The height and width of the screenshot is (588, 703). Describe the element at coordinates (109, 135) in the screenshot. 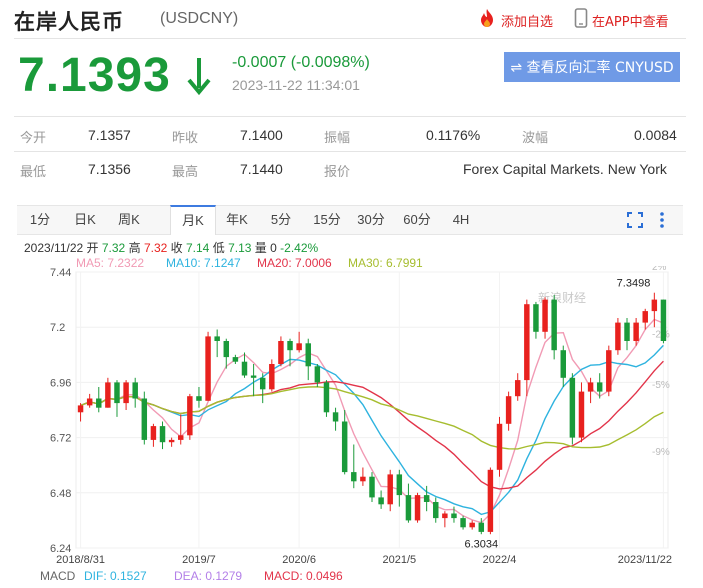

I see `open-value: 7.1357` at that location.